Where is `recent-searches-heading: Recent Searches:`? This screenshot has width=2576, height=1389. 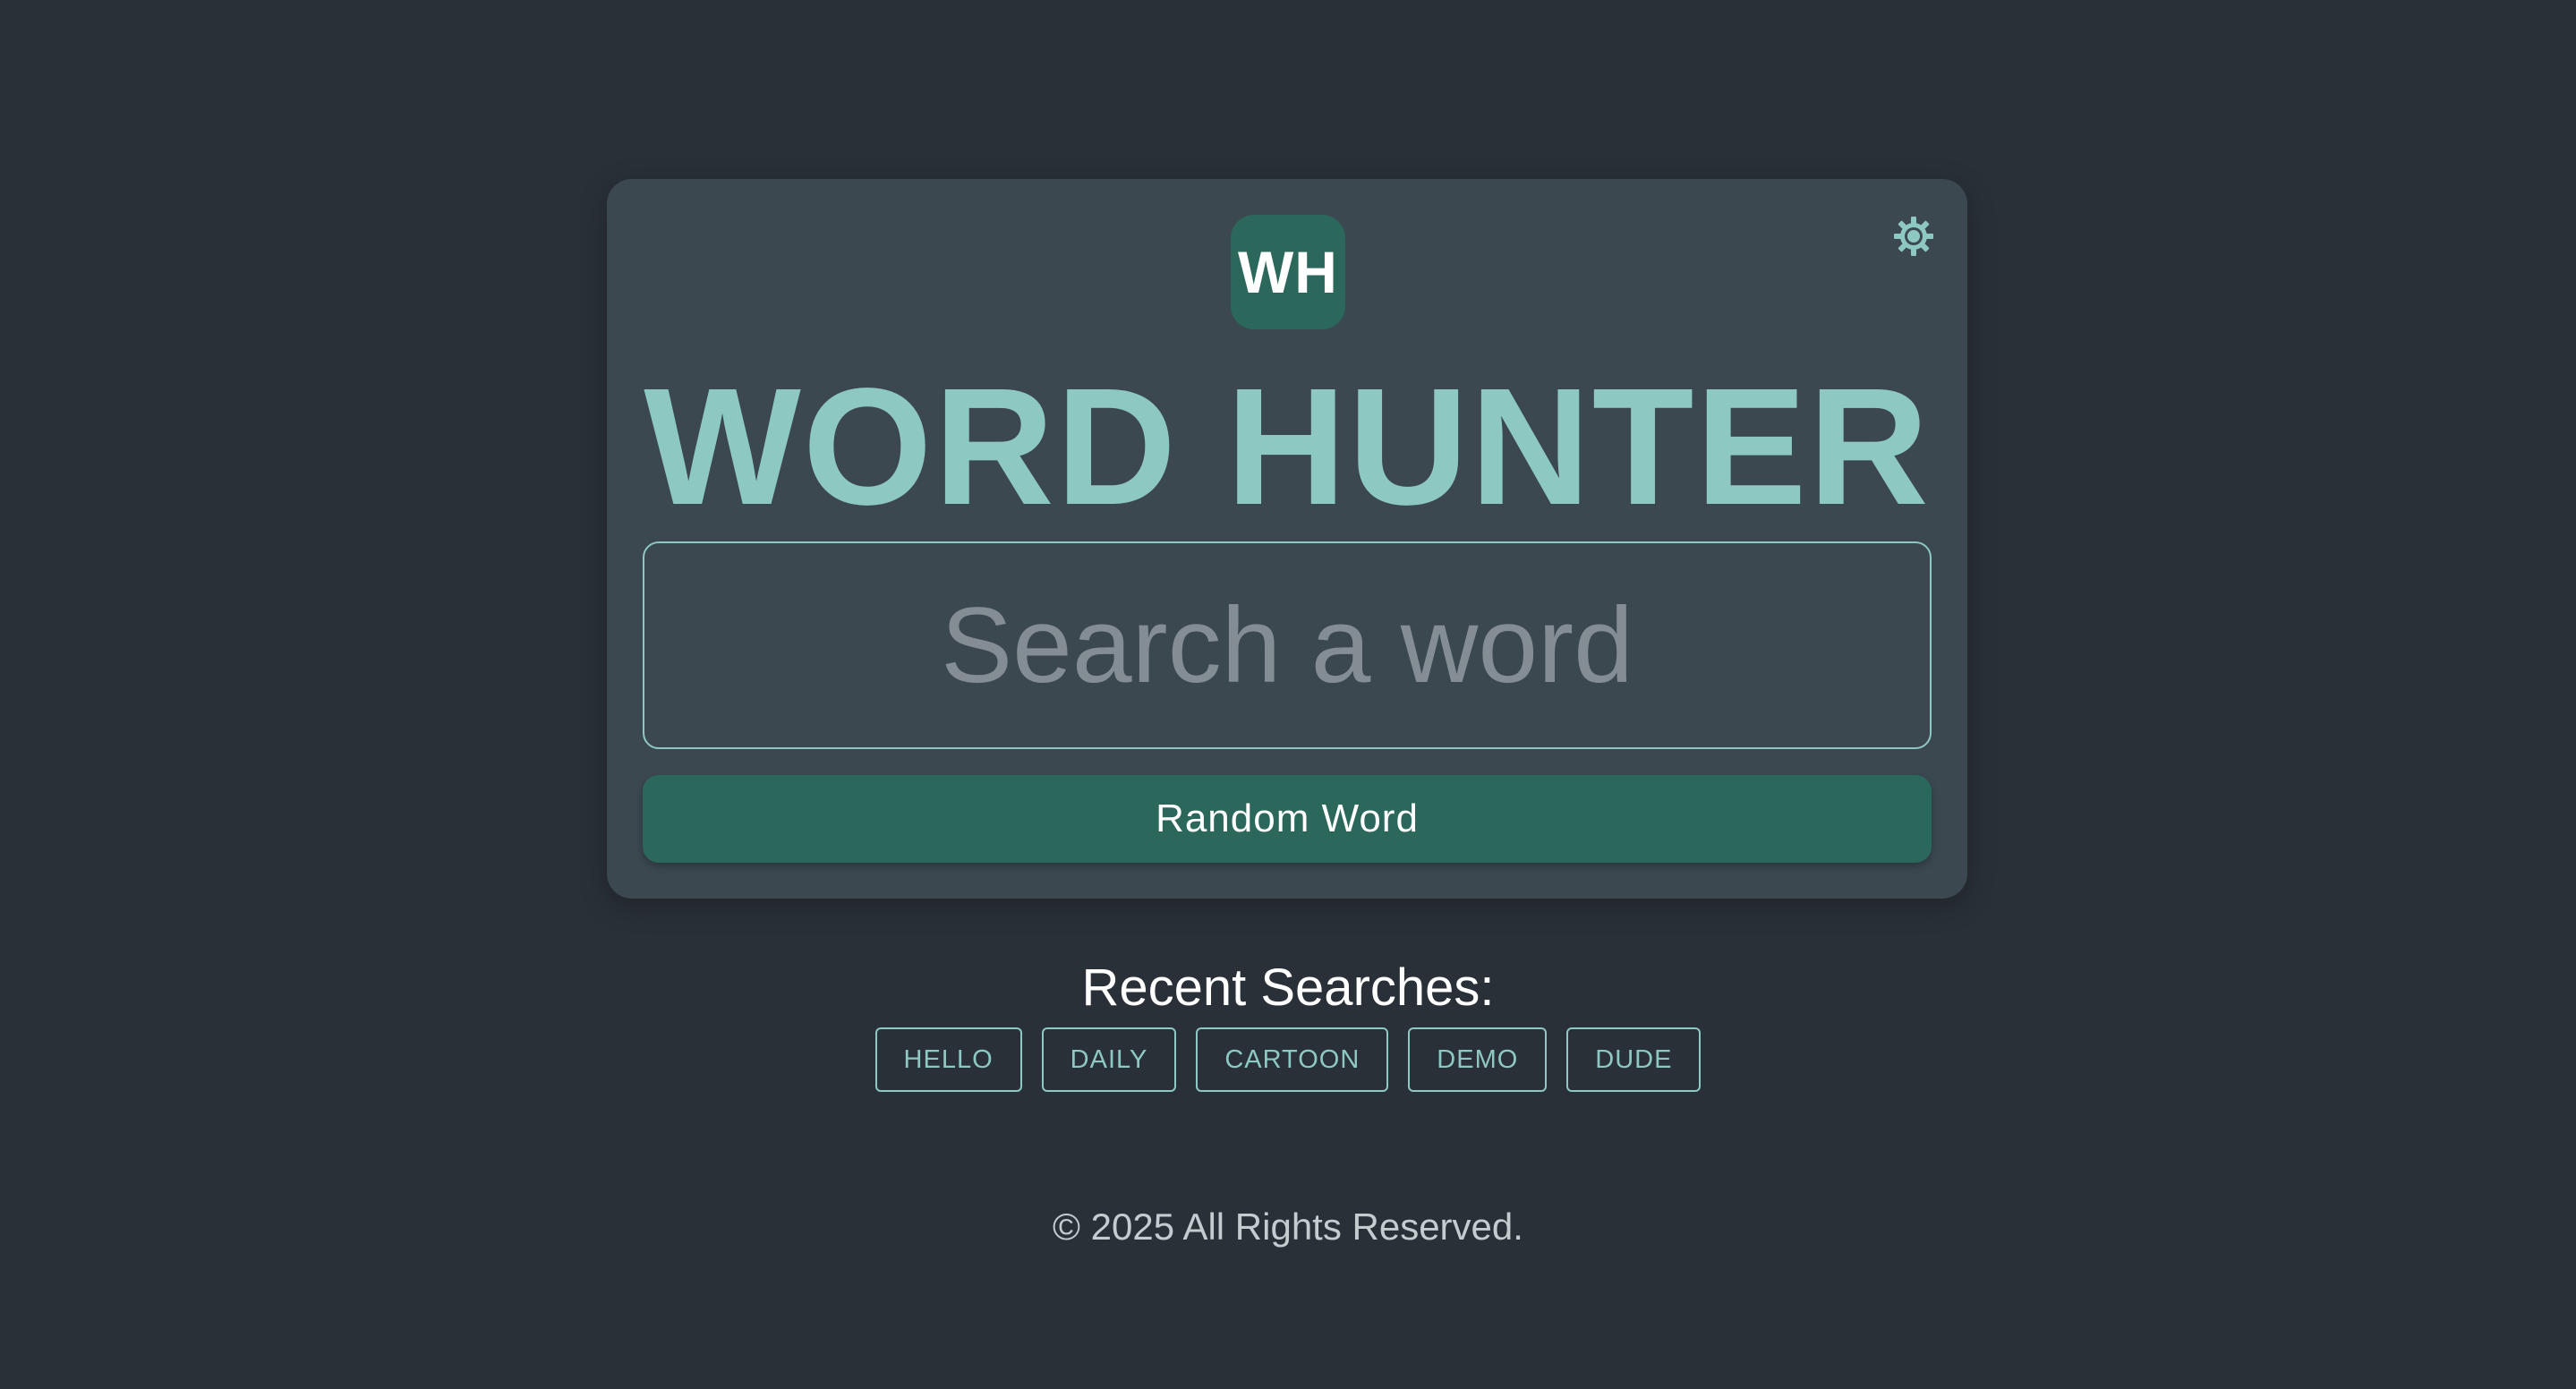 recent-searches-heading: Recent Searches: is located at coordinates (1288, 988).